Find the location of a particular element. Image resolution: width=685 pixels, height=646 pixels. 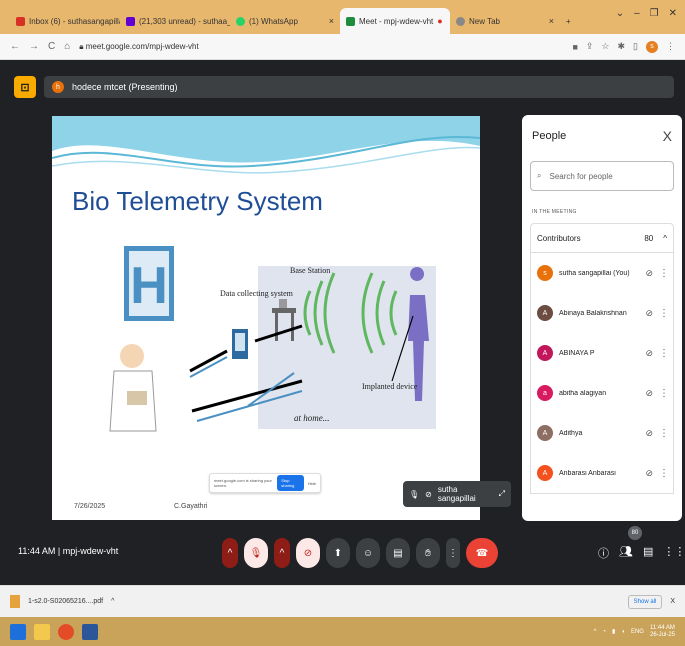

wifi-icon: ◔ is located at coordinates (604, 632).